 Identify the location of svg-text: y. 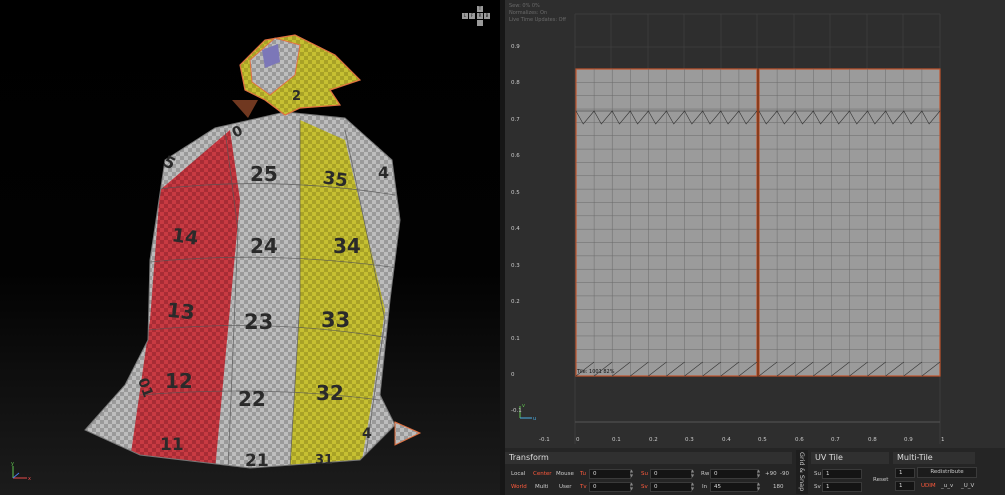
(12, 464).